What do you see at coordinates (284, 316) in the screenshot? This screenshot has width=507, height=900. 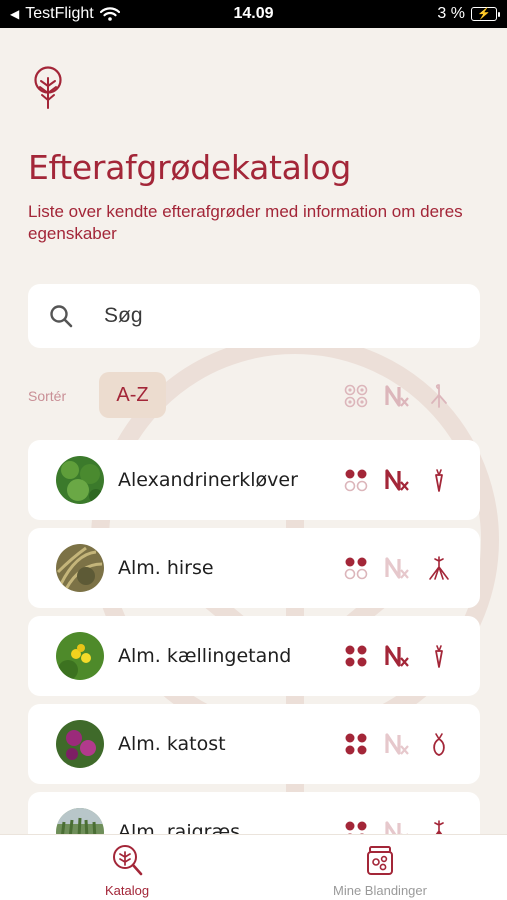 I see `search-input` at bounding box center [284, 316].